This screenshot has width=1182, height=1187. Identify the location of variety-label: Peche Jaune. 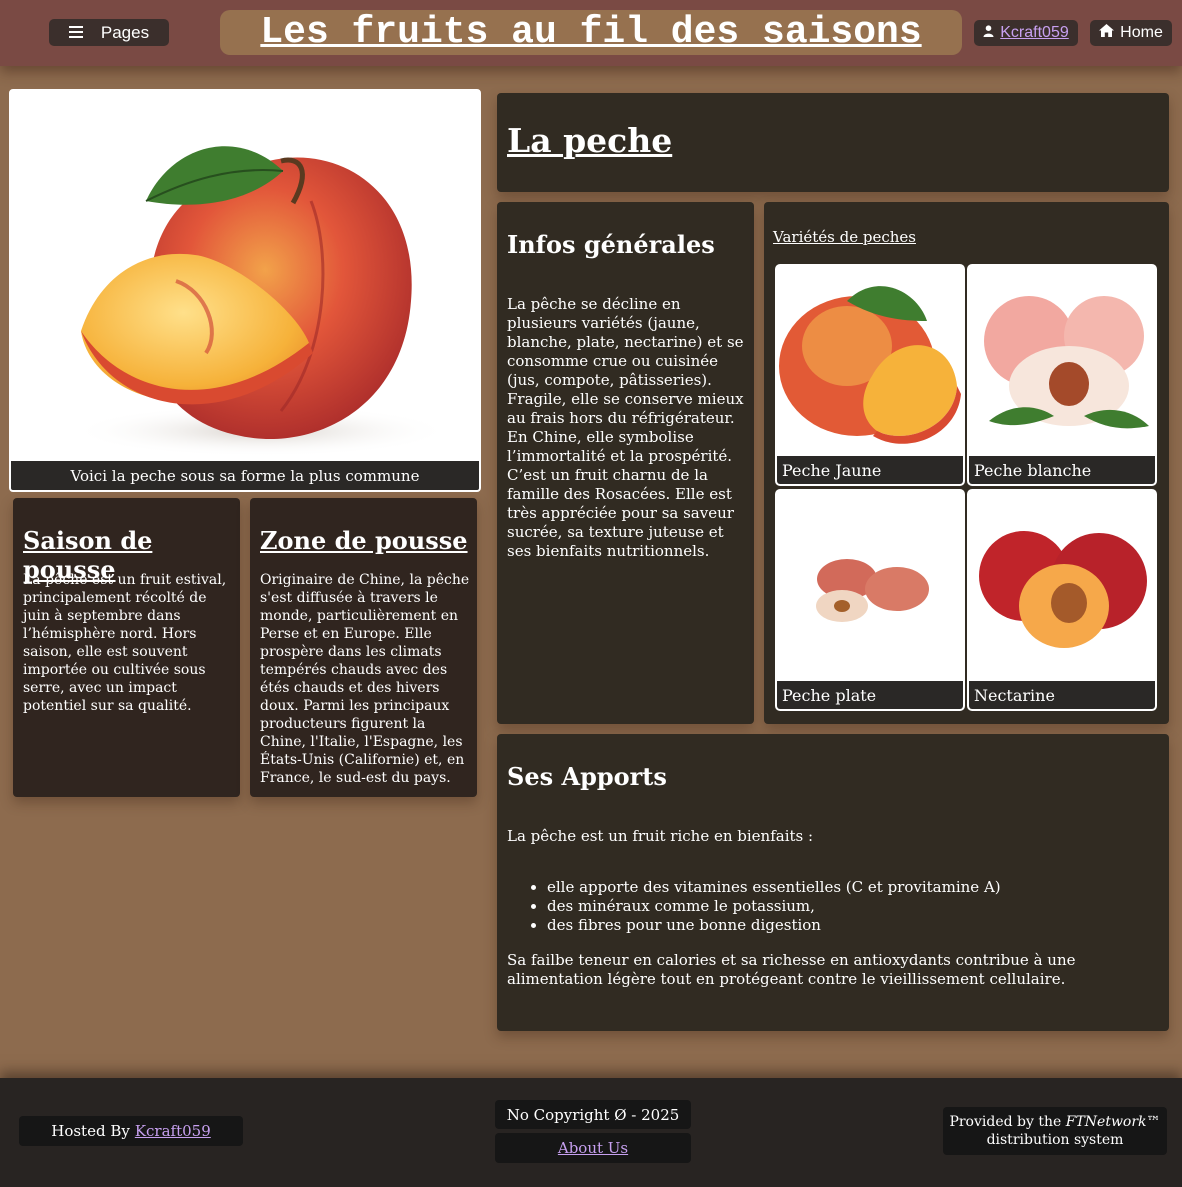
(870, 470).